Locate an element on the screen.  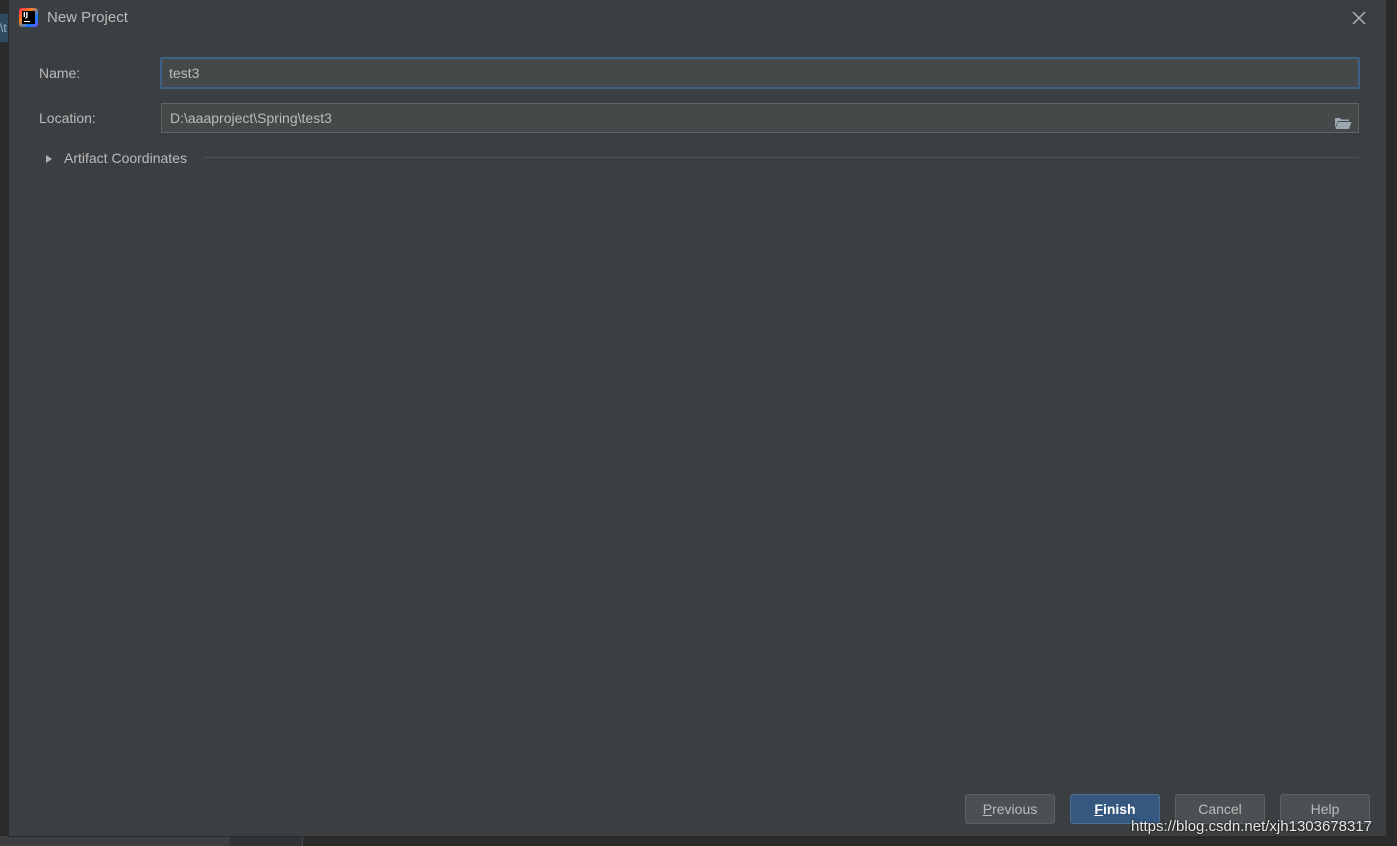
name-label: Name: is located at coordinates (60, 73).